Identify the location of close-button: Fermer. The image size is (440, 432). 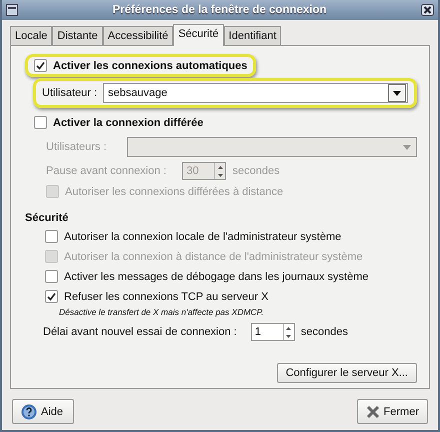
(392, 411).